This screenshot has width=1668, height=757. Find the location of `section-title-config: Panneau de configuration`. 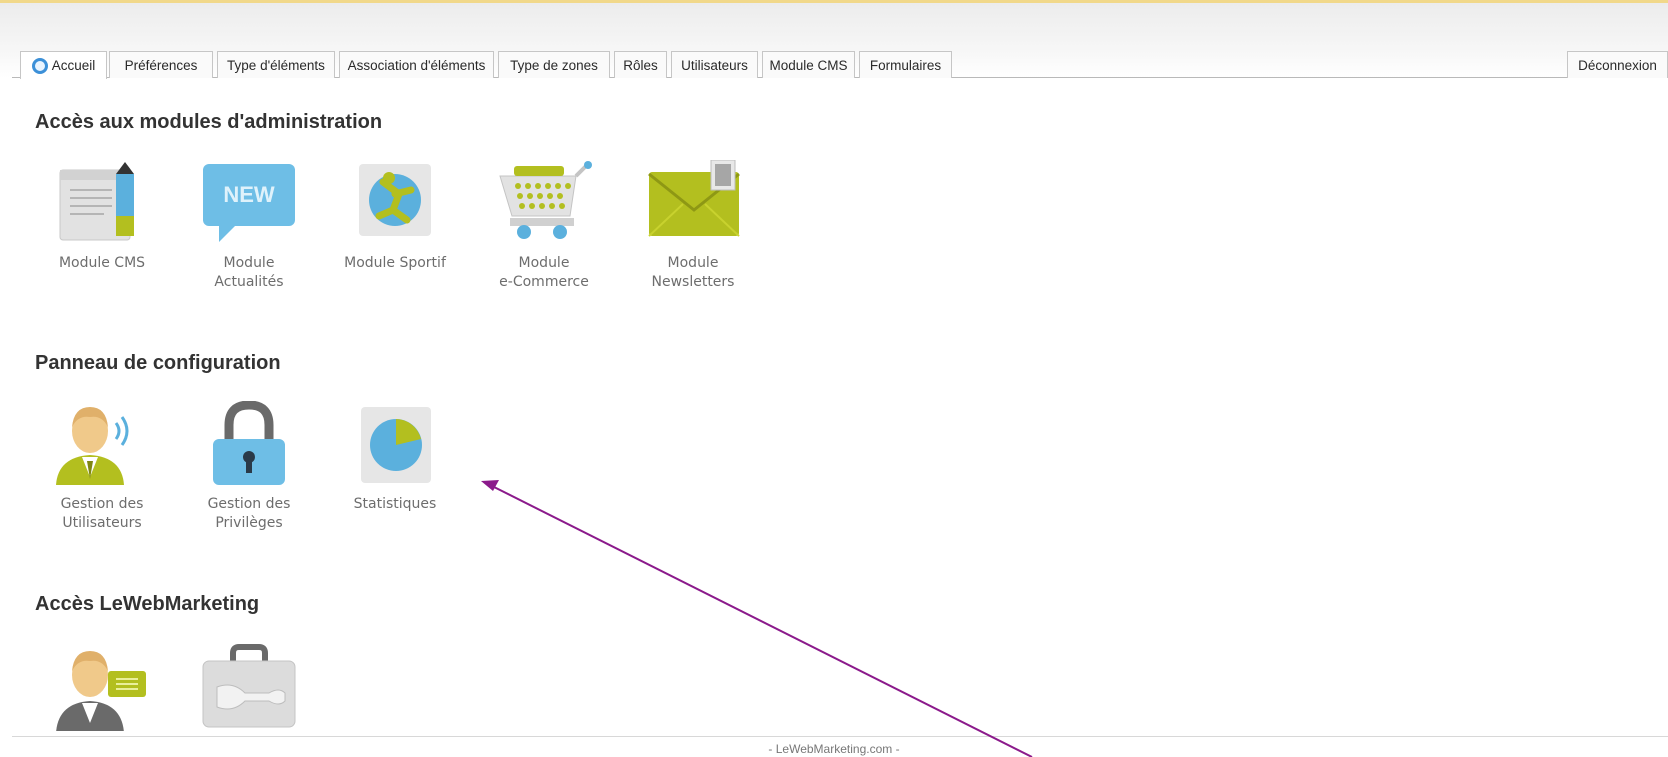

section-title-config: Panneau de configuration is located at coordinates (158, 363).